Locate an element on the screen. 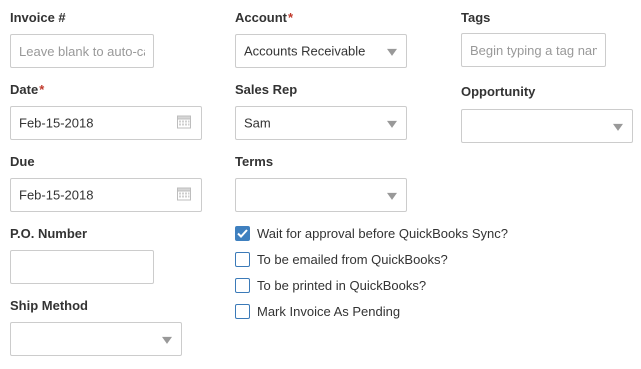 This screenshot has height=369, width=641. sales-rep-label: Sales Rep is located at coordinates (266, 89).